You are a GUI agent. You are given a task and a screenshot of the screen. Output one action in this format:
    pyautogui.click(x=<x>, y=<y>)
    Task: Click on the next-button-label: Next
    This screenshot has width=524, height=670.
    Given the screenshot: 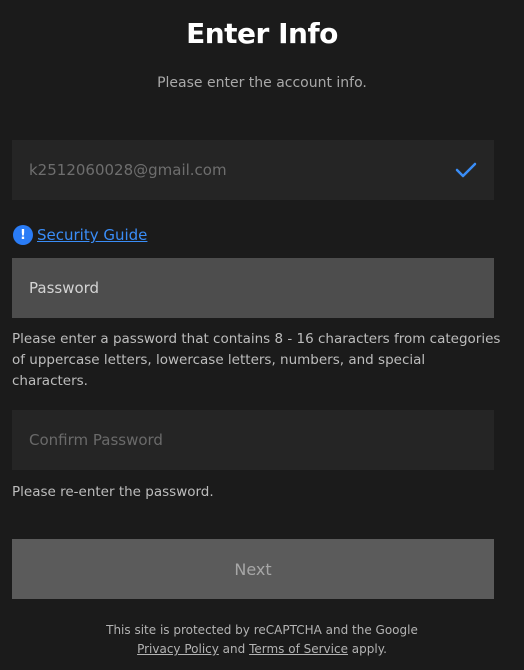 What is the action you would take?
    pyautogui.click(x=253, y=569)
    